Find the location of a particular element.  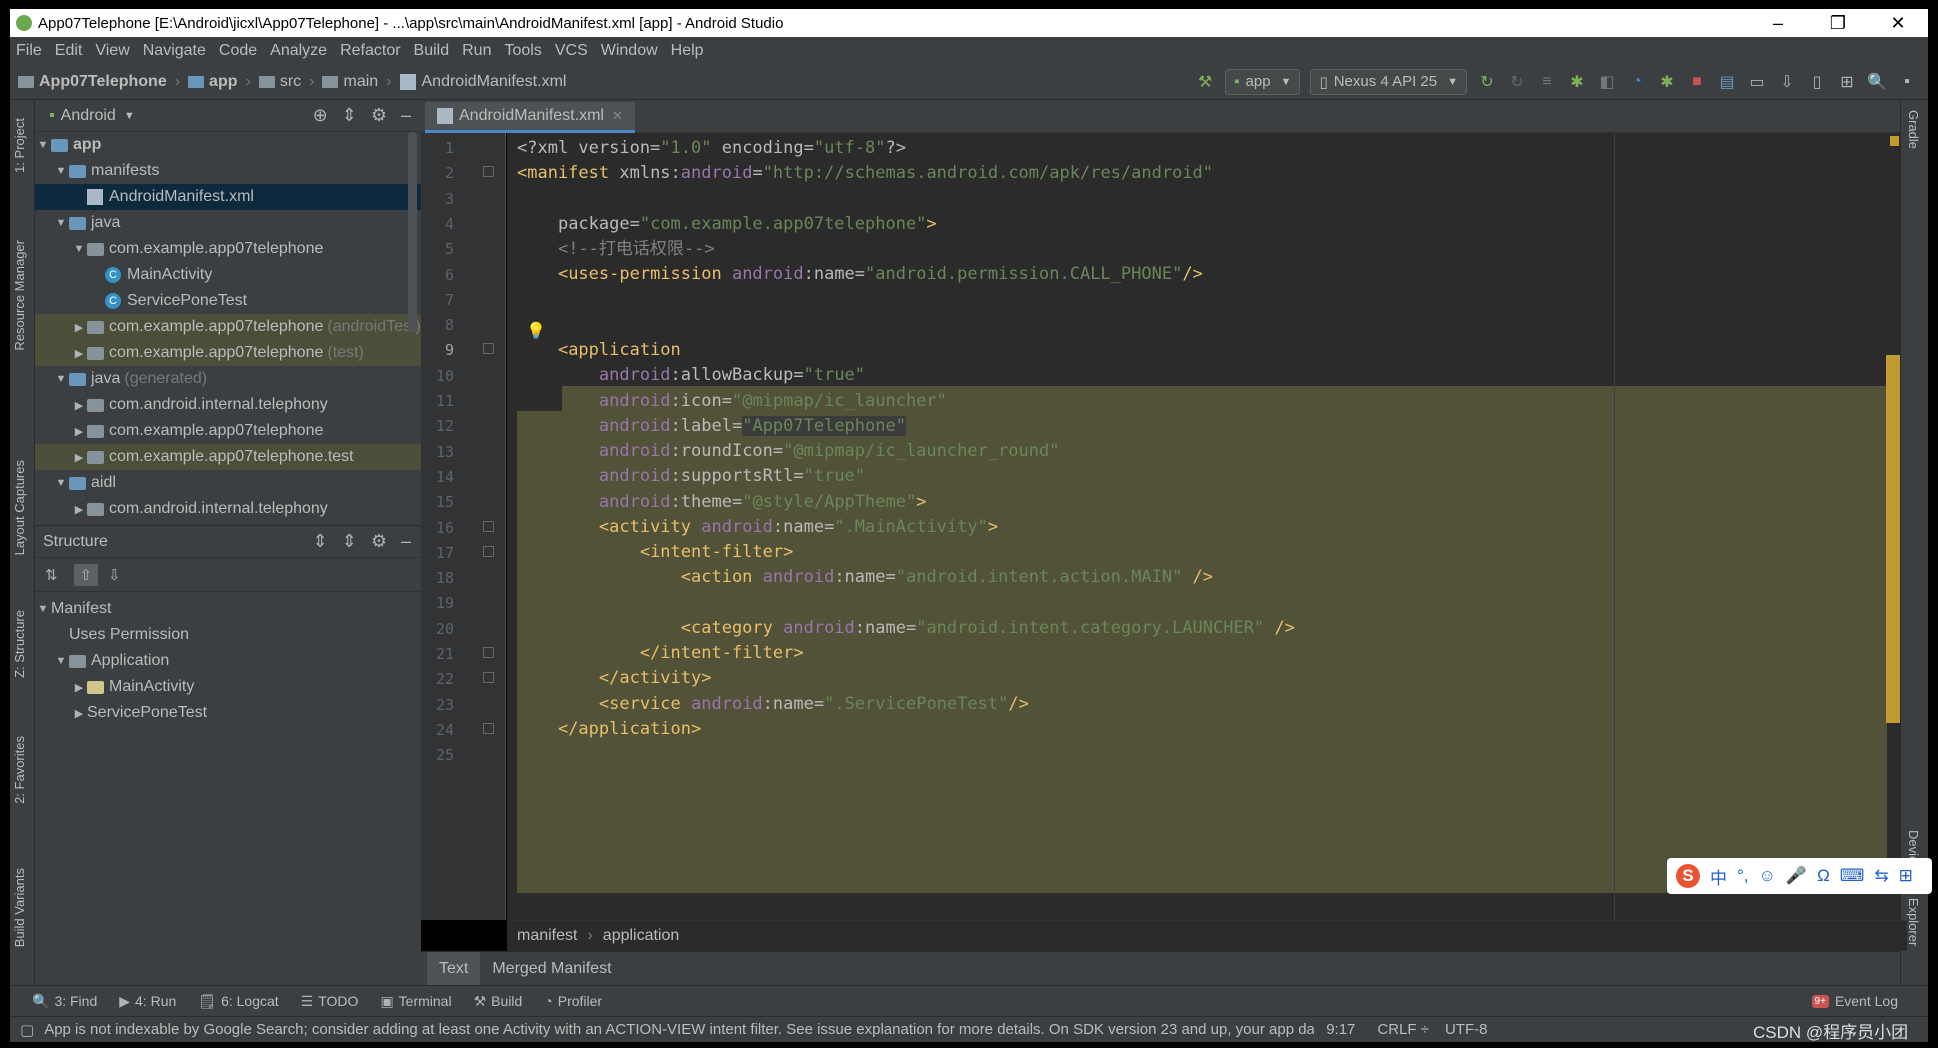

breadcrumb-file: AndroidManifest.xml is located at coordinates (482, 82).